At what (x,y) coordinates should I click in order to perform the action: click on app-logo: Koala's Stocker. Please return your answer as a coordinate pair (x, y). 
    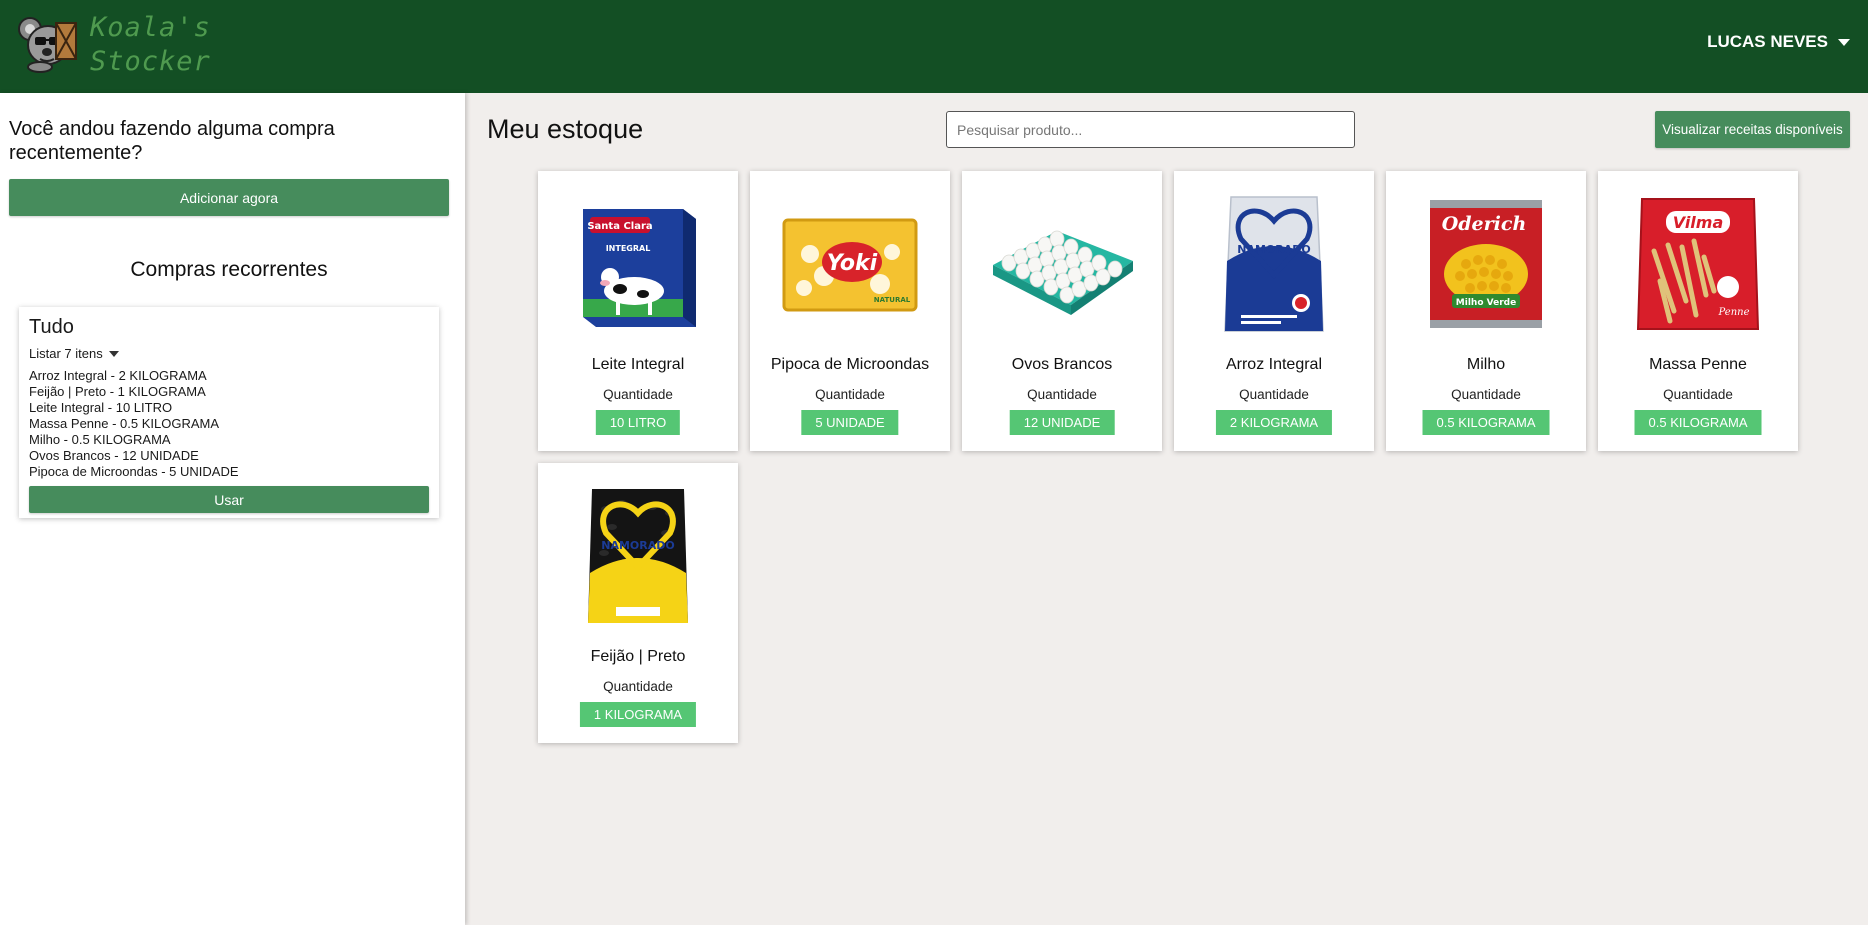
    Looking at the image, I should click on (114, 46).